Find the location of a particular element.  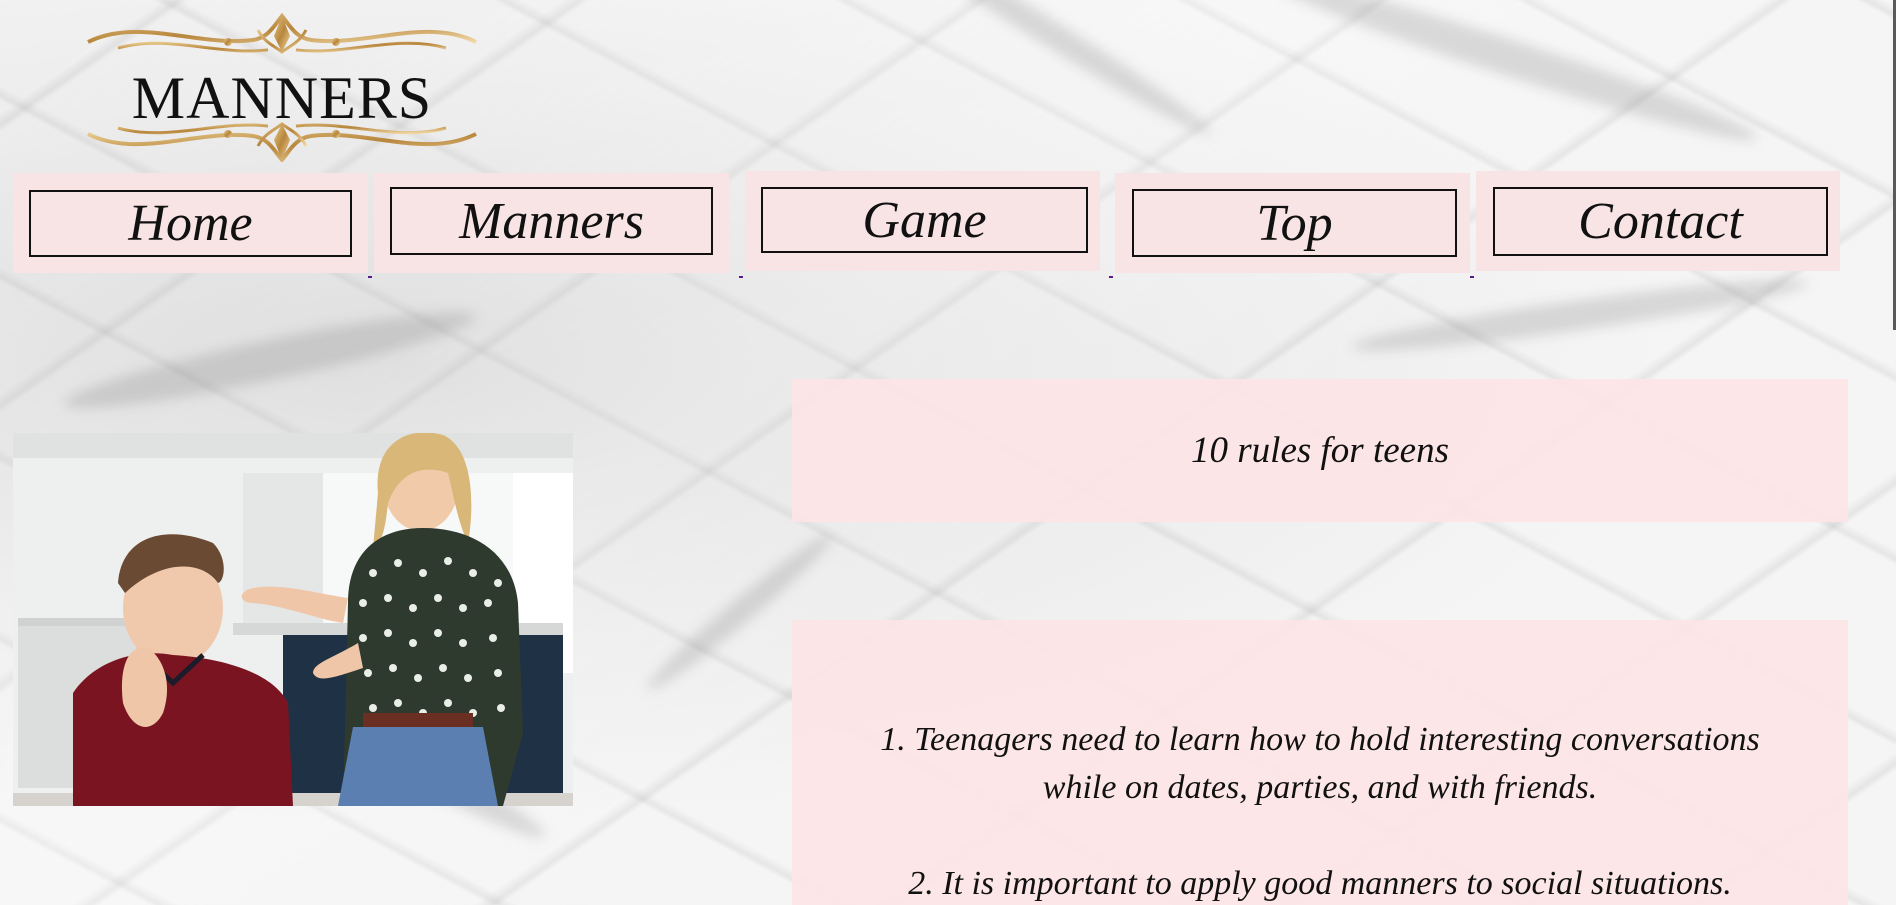

site-logo: MANNERS is located at coordinates (282, 87).